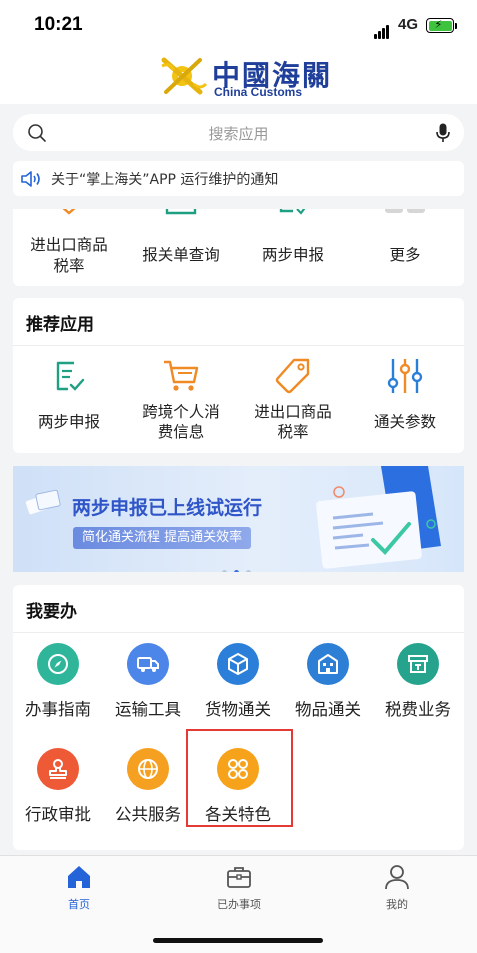 The width and height of the screenshot is (477, 953). Describe the element at coordinates (404, 422) in the screenshot. I see `rec-item-label: 通关参数` at that location.